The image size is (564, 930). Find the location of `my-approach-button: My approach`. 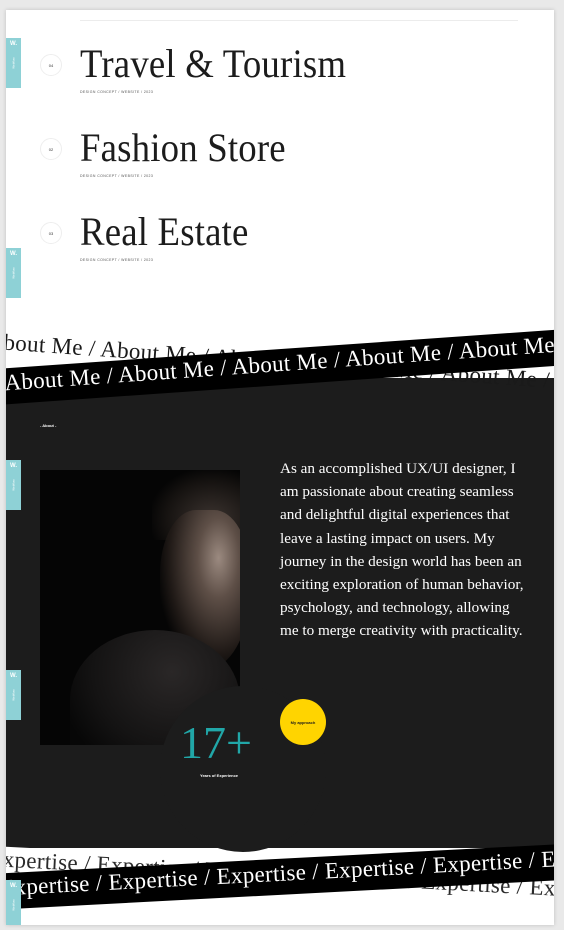

my-approach-button: My approach is located at coordinates (303, 722).